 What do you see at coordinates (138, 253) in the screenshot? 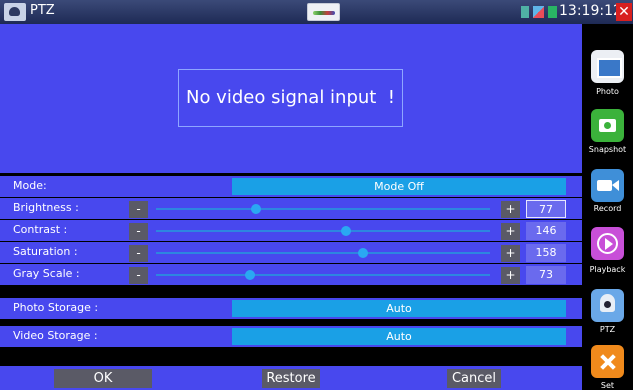
I see `saturation-decrease-button: -` at bounding box center [138, 253].